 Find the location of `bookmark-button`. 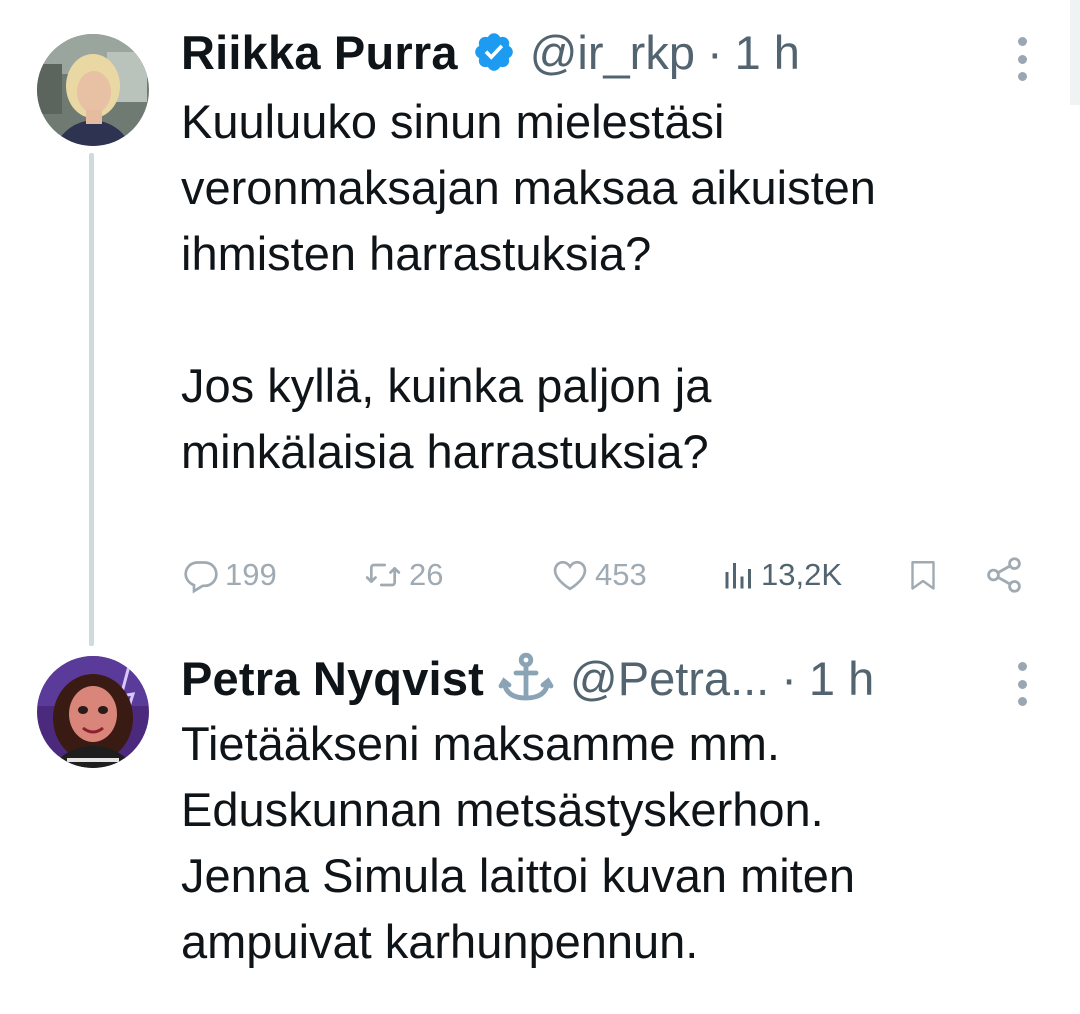

bookmark-button is located at coordinates (923, 575).